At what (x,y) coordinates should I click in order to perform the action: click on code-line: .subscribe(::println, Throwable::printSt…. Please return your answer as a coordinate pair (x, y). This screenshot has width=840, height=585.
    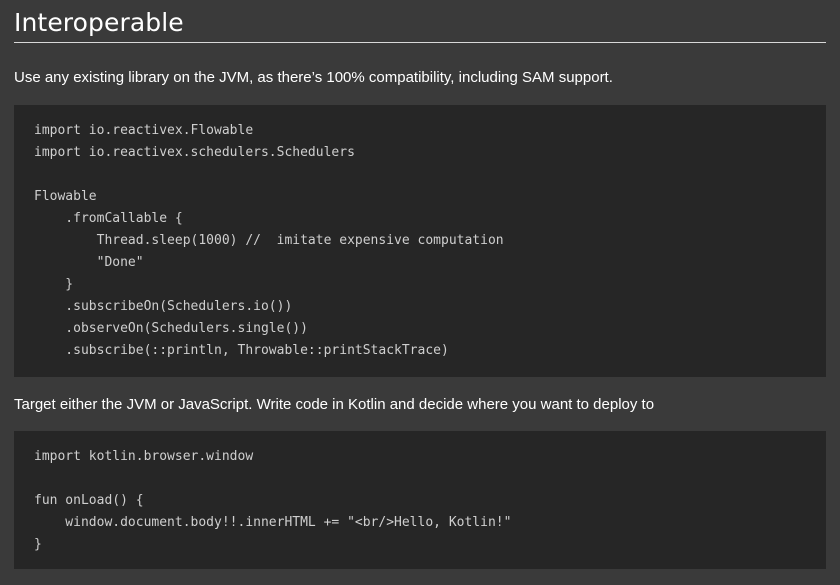
    Looking at the image, I should click on (241, 350).